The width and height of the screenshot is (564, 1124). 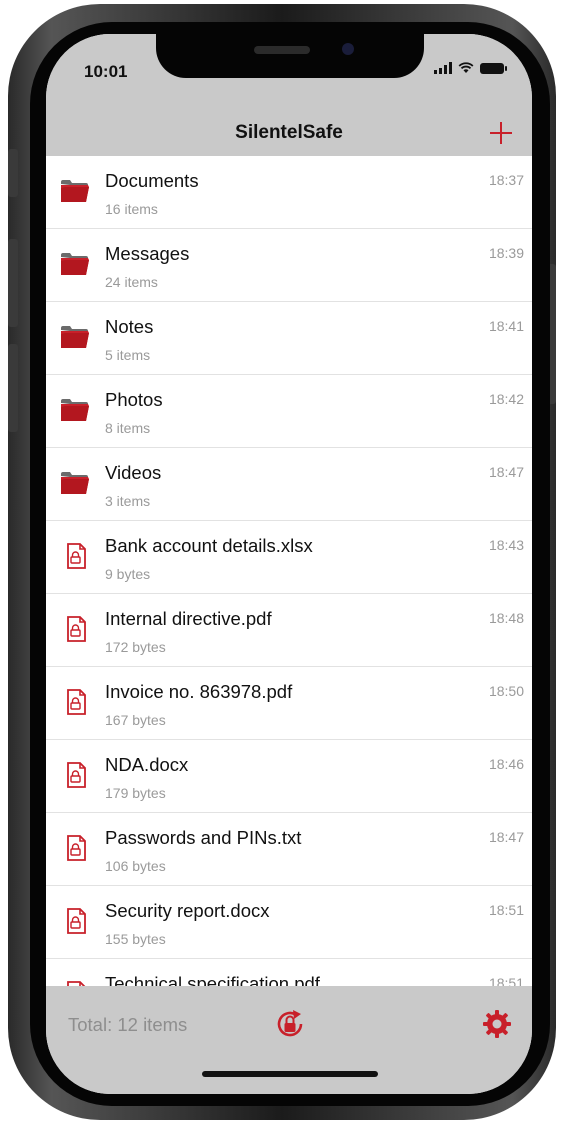 What do you see at coordinates (289, 192) in the screenshot?
I see `folder-row: Documents 16 items 18:37` at bounding box center [289, 192].